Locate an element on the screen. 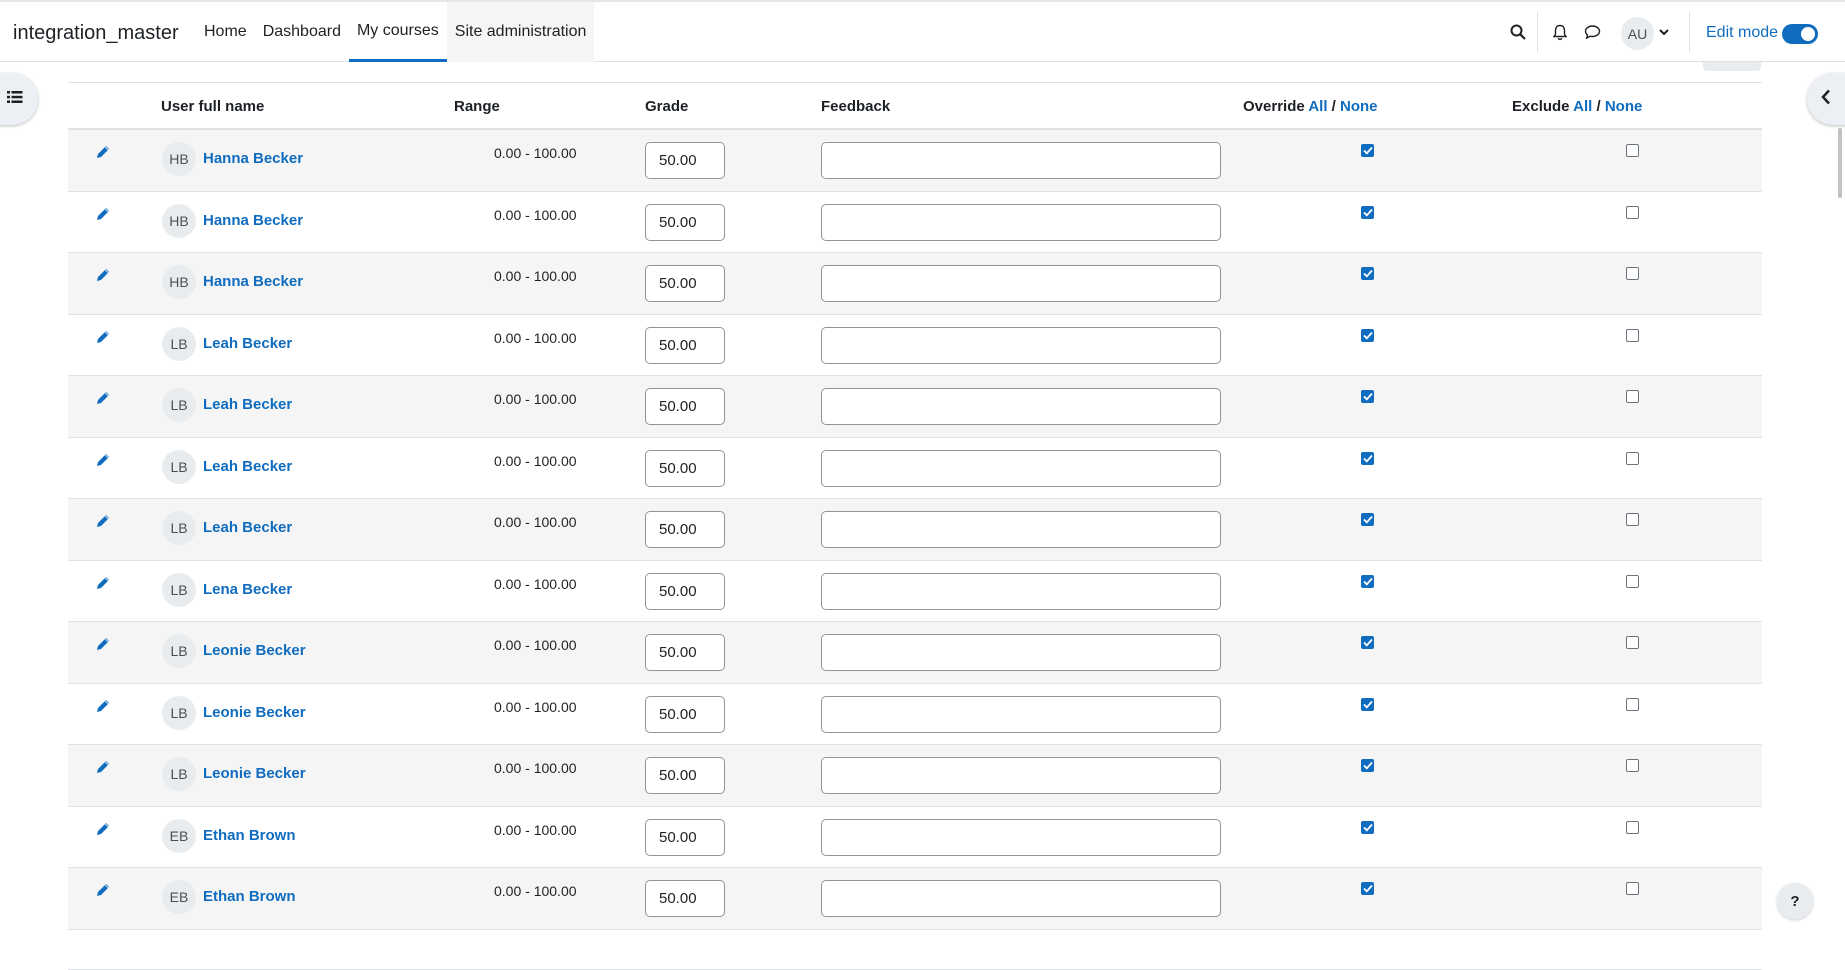 Image resolution: width=1845 pixels, height=970 pixels. bell-icon is located at coordinates (1560, 32).